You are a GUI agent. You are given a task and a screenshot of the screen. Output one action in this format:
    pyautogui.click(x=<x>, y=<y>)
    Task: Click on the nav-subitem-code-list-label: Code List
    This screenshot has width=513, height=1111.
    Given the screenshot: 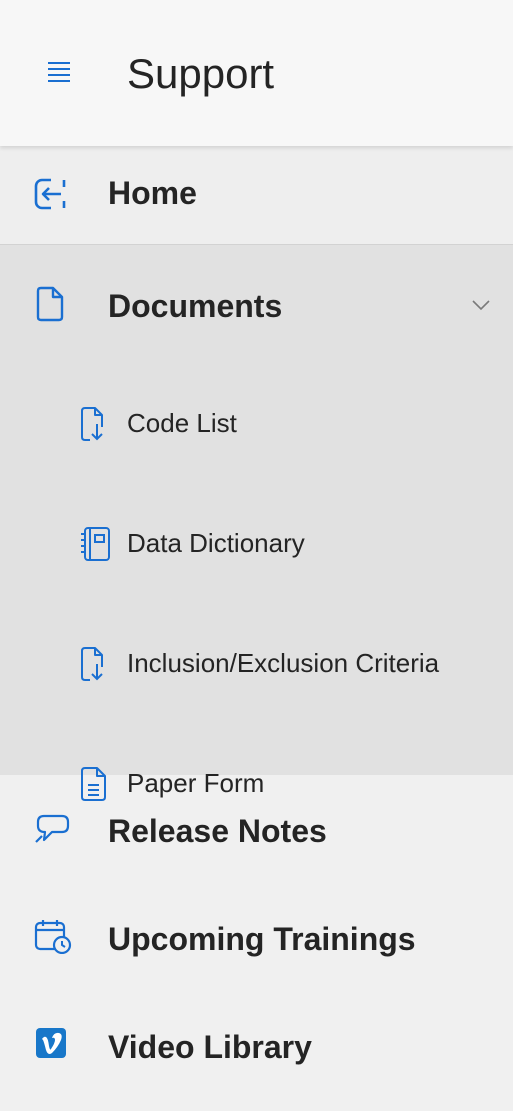 What is the action you would take?
    pyautogui.click(x=182, y=423)
    